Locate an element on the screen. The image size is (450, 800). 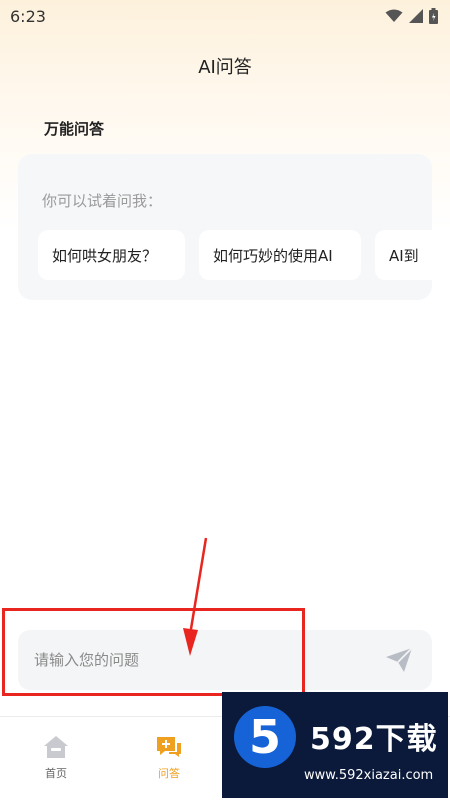
nav-item-home: 首页 is located at coordinates (56, 758).